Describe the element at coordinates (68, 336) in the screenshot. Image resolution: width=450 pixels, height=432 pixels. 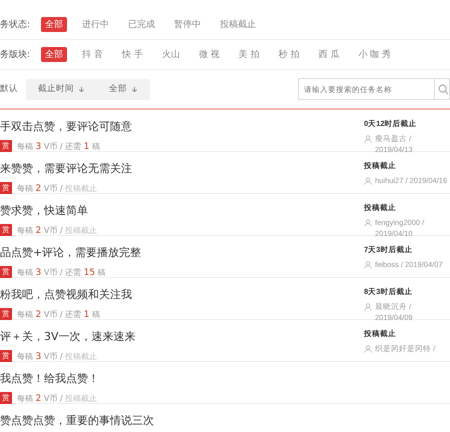
I see `task-title: 评＋关，3V一次，速来速来` at that location.